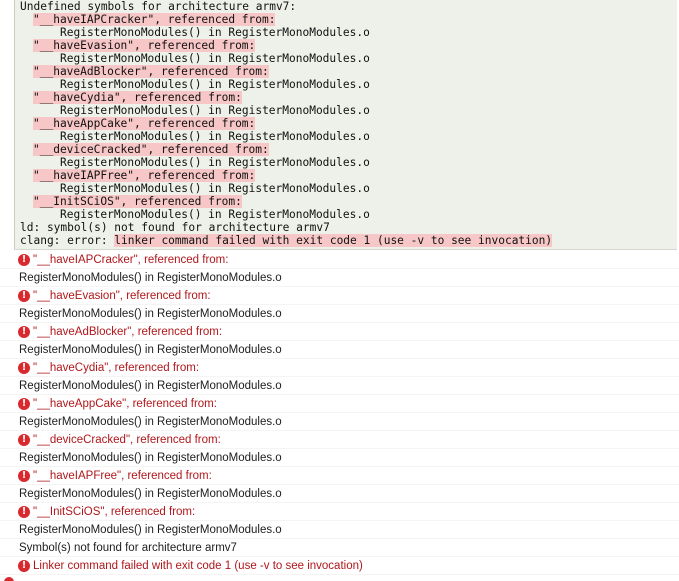 The width and height of the screenshot is (679, 581). Describe the element at coordinates (339, 296) in the screenshot. I see `issue-error-row: ! "__haveEvasion", referenced from:` at that location.